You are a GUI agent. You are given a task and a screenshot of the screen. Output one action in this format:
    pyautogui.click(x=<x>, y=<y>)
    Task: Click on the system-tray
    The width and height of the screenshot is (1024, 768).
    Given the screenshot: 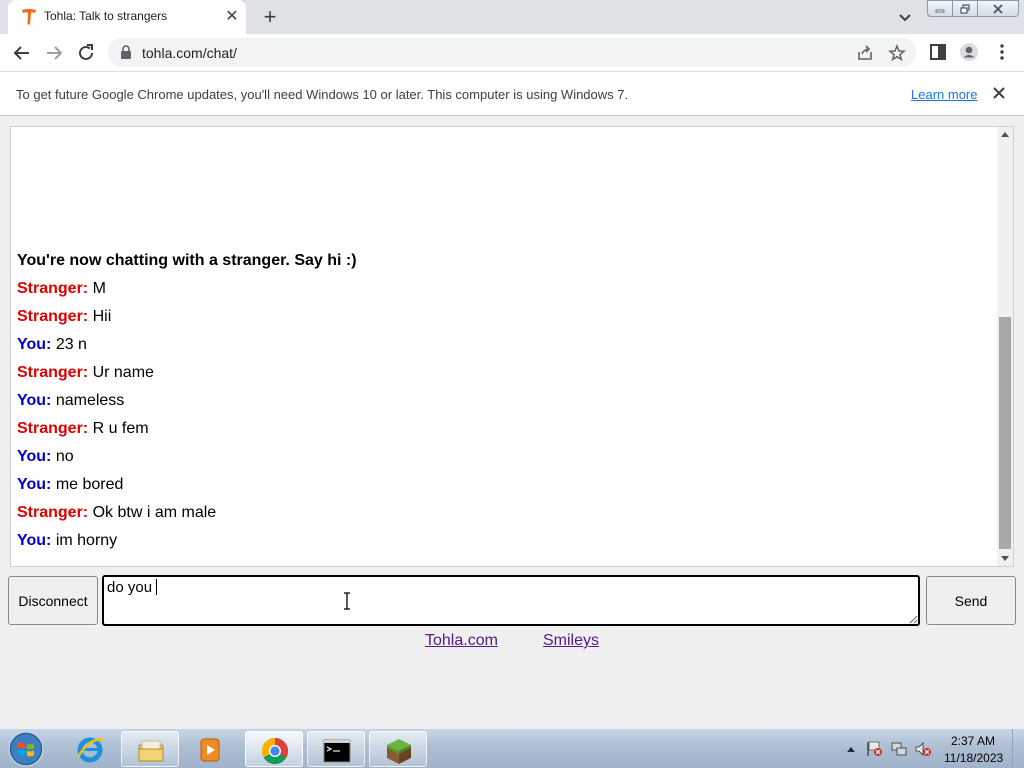 What is the action you would take?
    pyautogui.click(x=889, y=748)
    